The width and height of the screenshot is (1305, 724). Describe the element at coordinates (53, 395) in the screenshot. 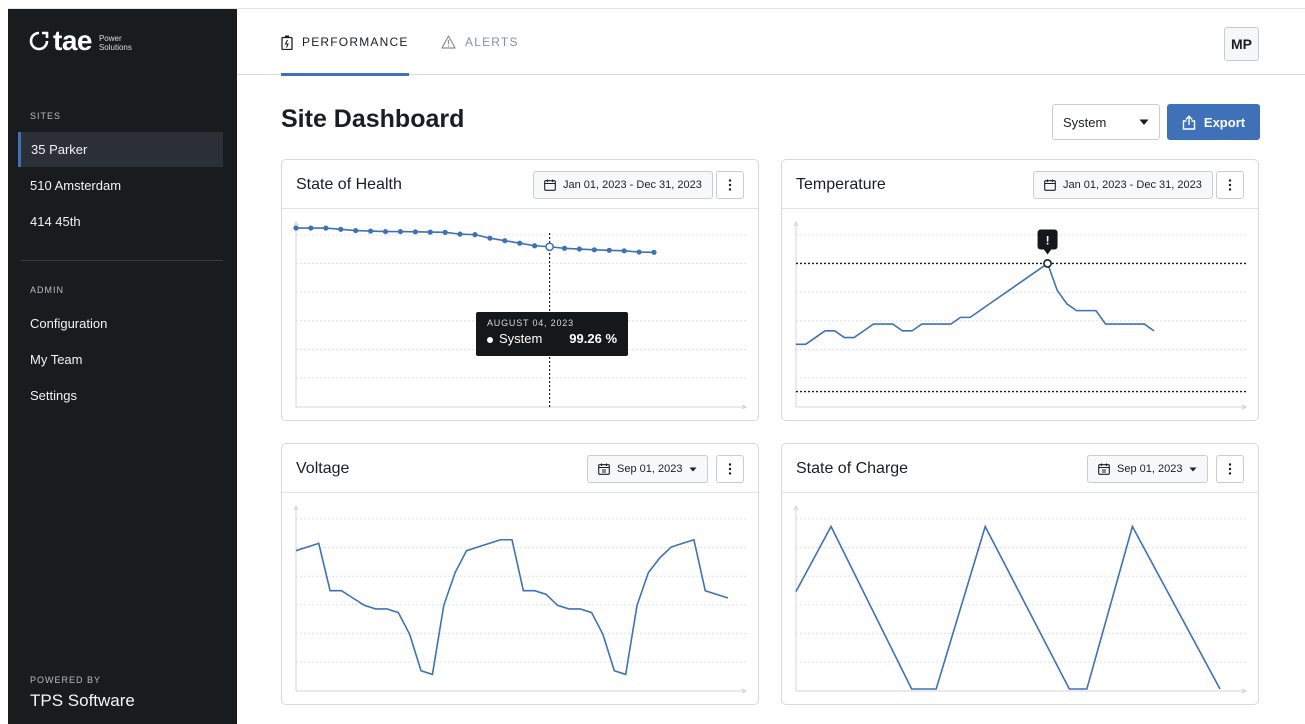

I see `sidebar-item-label: Settings` at that location.